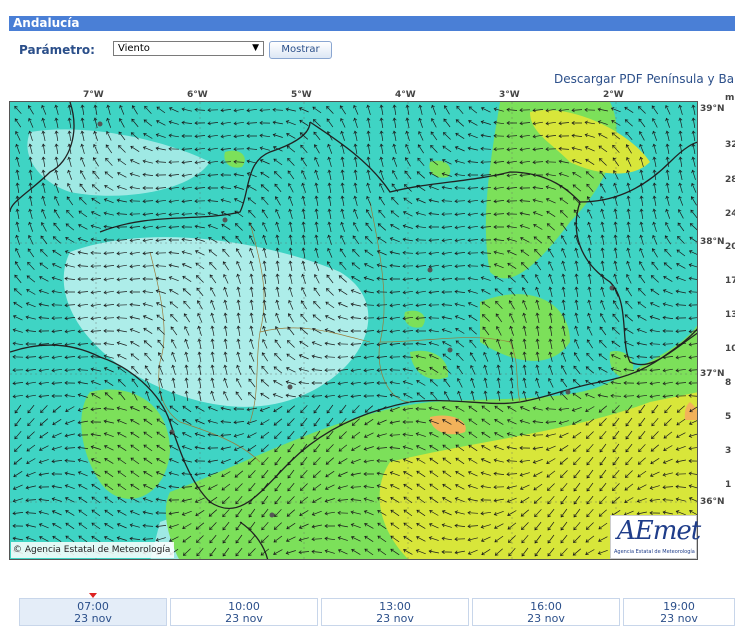 The width and height of the screenshot is (735, 634). I want to click on download-pdf-link: Descargar PDF Península y Bale, so click(644, 79).